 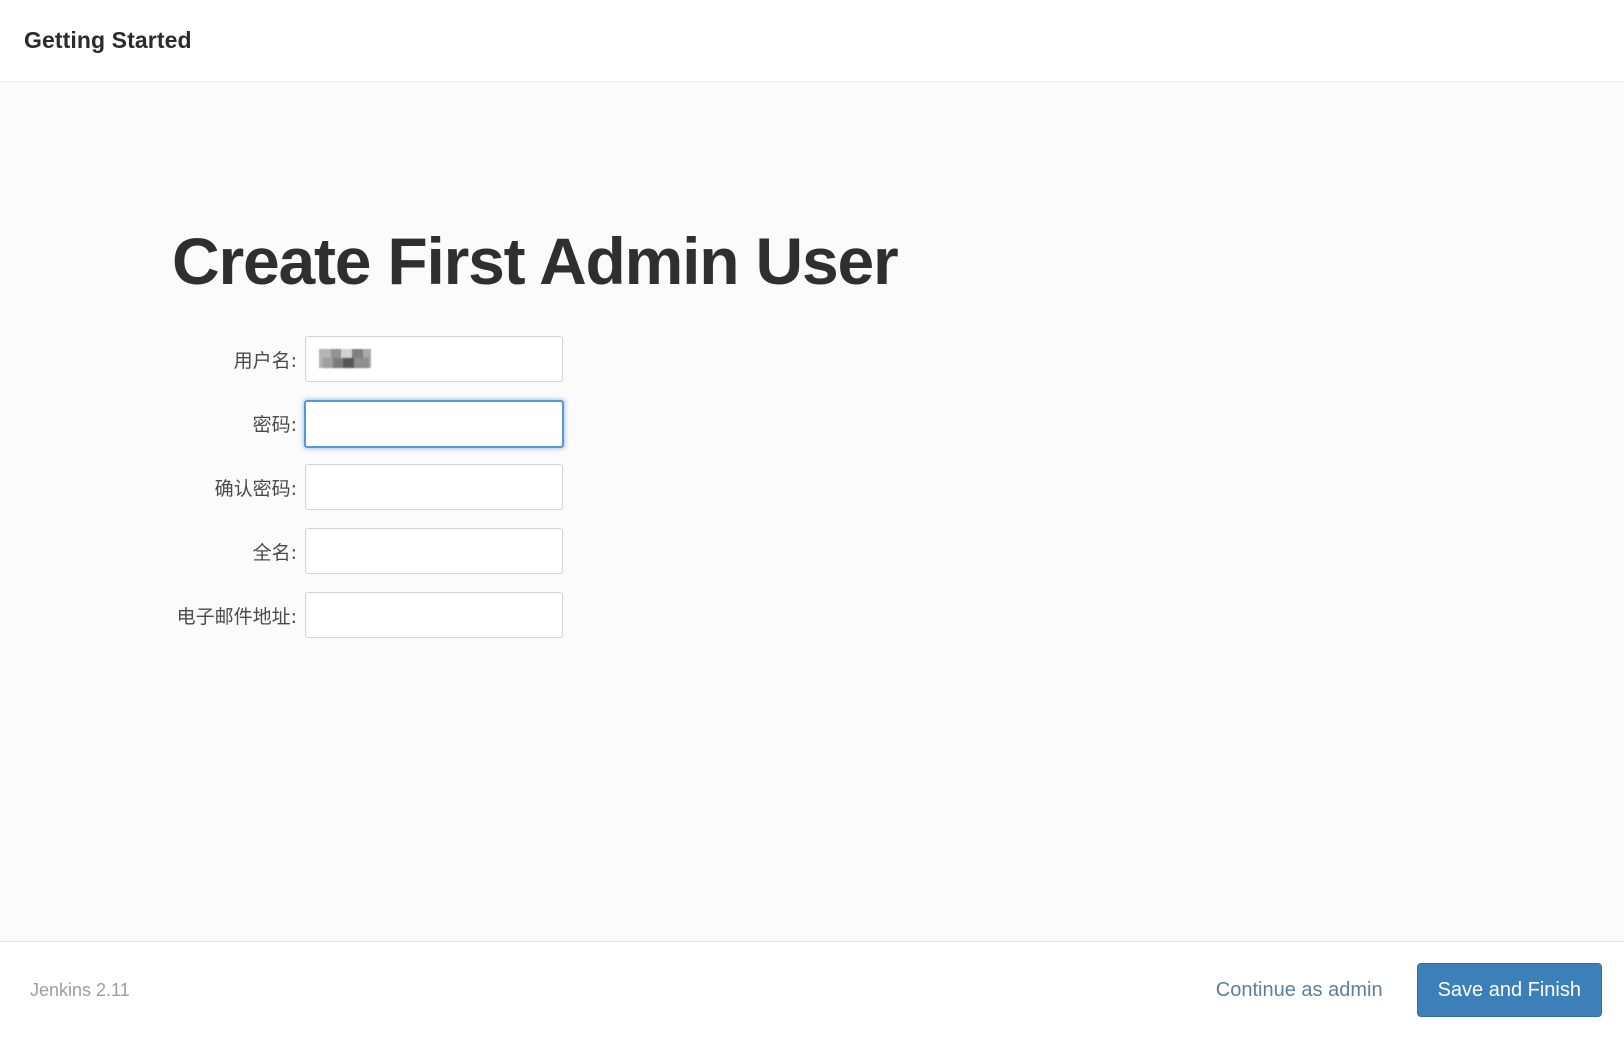 I want to click on field-wrap-fullname, so click(x=434, y=551).